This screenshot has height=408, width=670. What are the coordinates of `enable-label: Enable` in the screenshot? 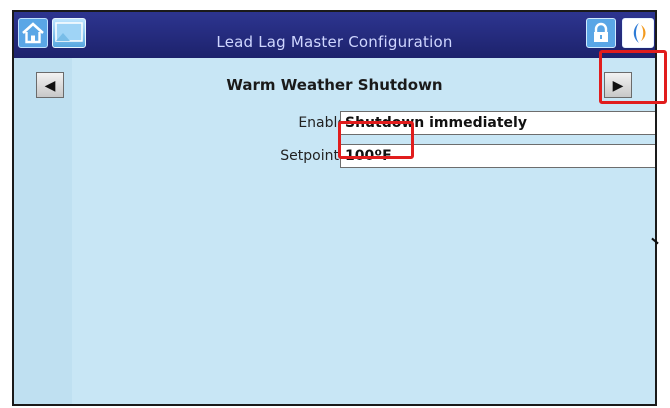 It's located at (322, 123).